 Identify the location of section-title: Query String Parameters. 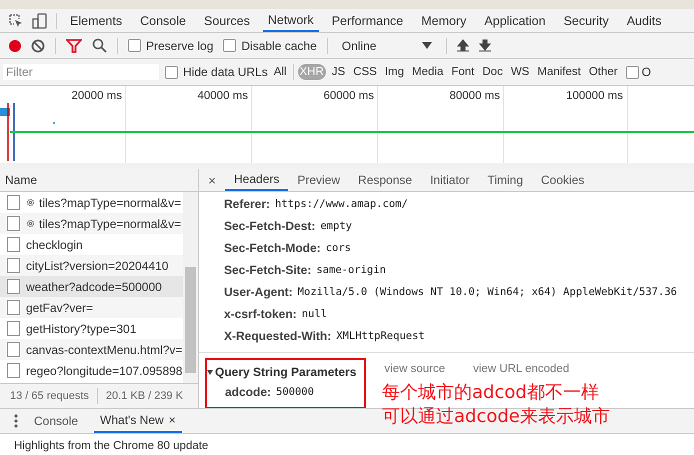
(285, 372).